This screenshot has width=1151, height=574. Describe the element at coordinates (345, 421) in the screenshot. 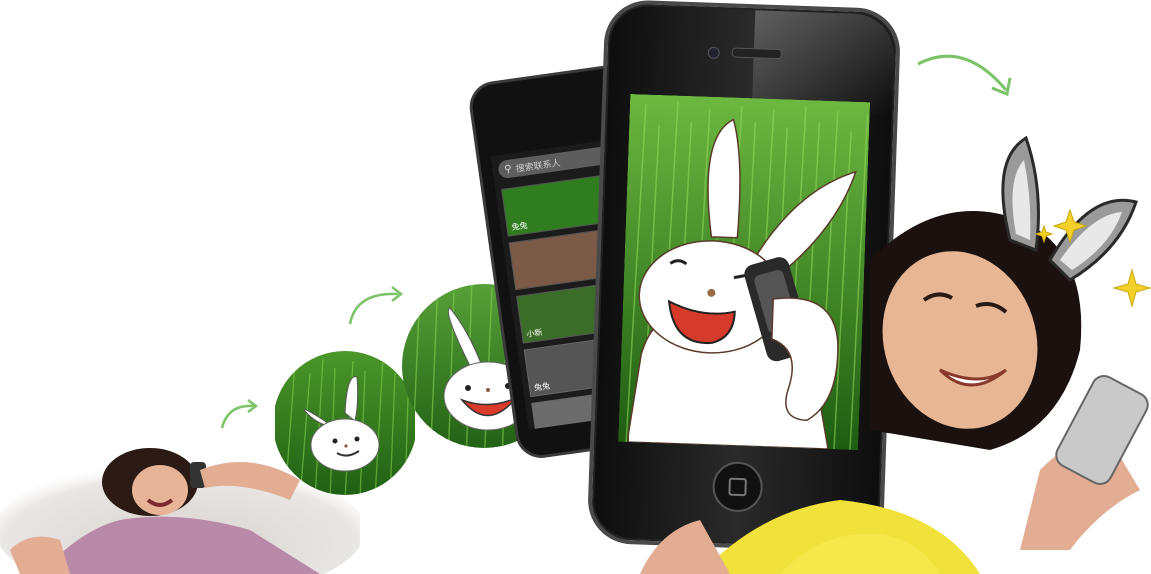

I see `bunny-circle-small` at that location.